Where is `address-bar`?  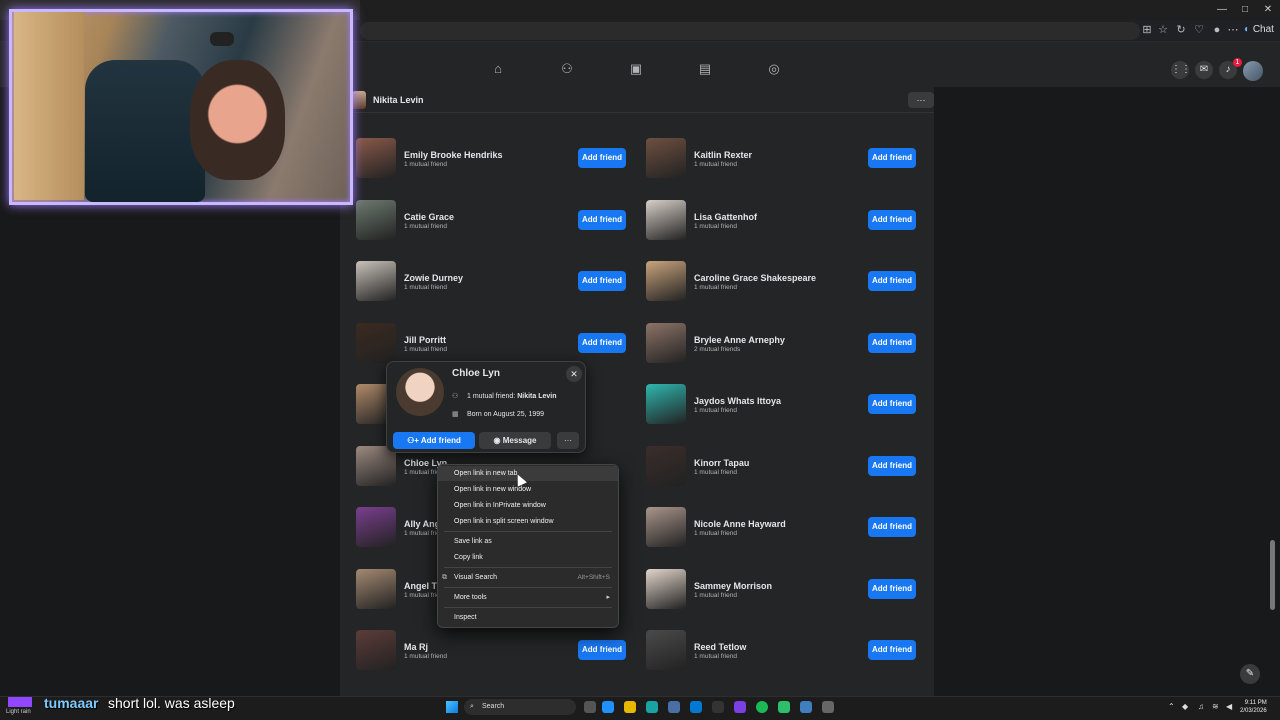
address-bar is located at coordinates (750, 31).